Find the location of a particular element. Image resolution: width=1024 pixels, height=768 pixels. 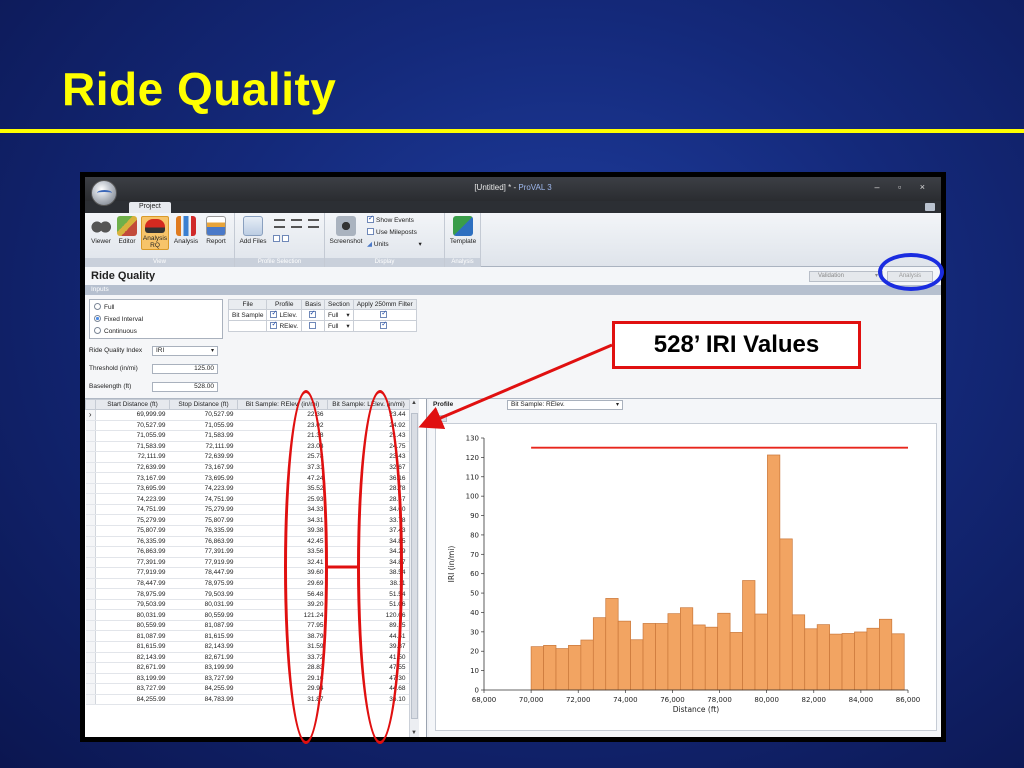

screenshot-button: Screenshot is located at coordinates (346, 230).